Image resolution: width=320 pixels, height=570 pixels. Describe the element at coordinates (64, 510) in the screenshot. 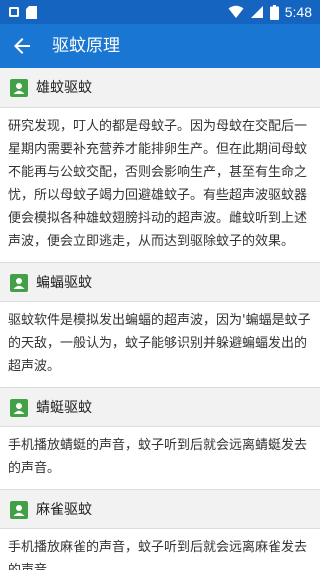

I see `section-title: 麻雀驱蚊` at that location.